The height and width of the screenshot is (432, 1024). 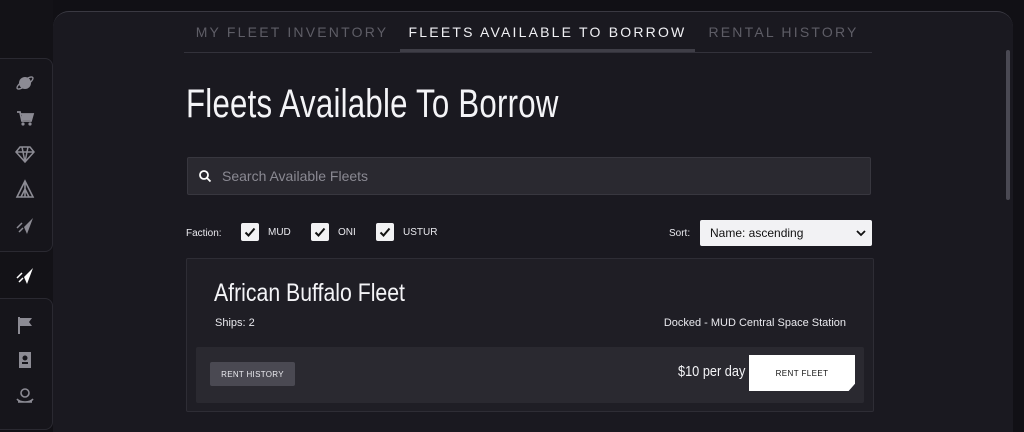 I want to click on tab-my-fleet-inventory: MY FLEET INVENTORY, so click(x=292, y=32).